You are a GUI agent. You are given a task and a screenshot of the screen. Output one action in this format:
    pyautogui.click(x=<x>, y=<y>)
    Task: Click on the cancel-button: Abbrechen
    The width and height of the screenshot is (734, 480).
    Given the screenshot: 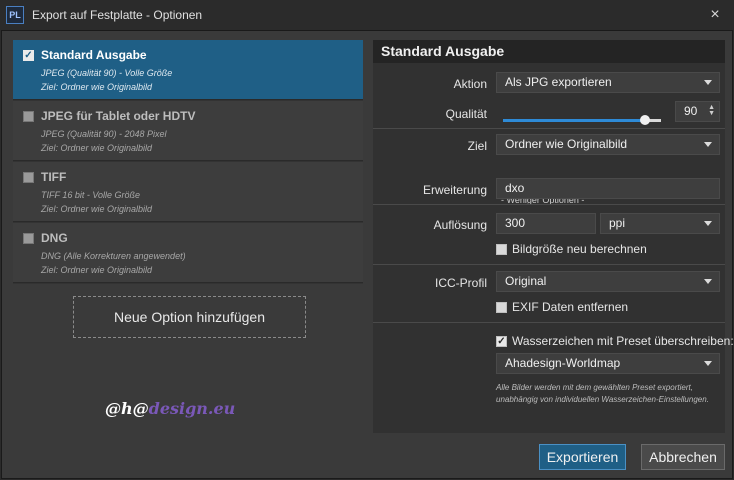 What is the action you would take?
    pyautogui.click(x=683, y=457)
    